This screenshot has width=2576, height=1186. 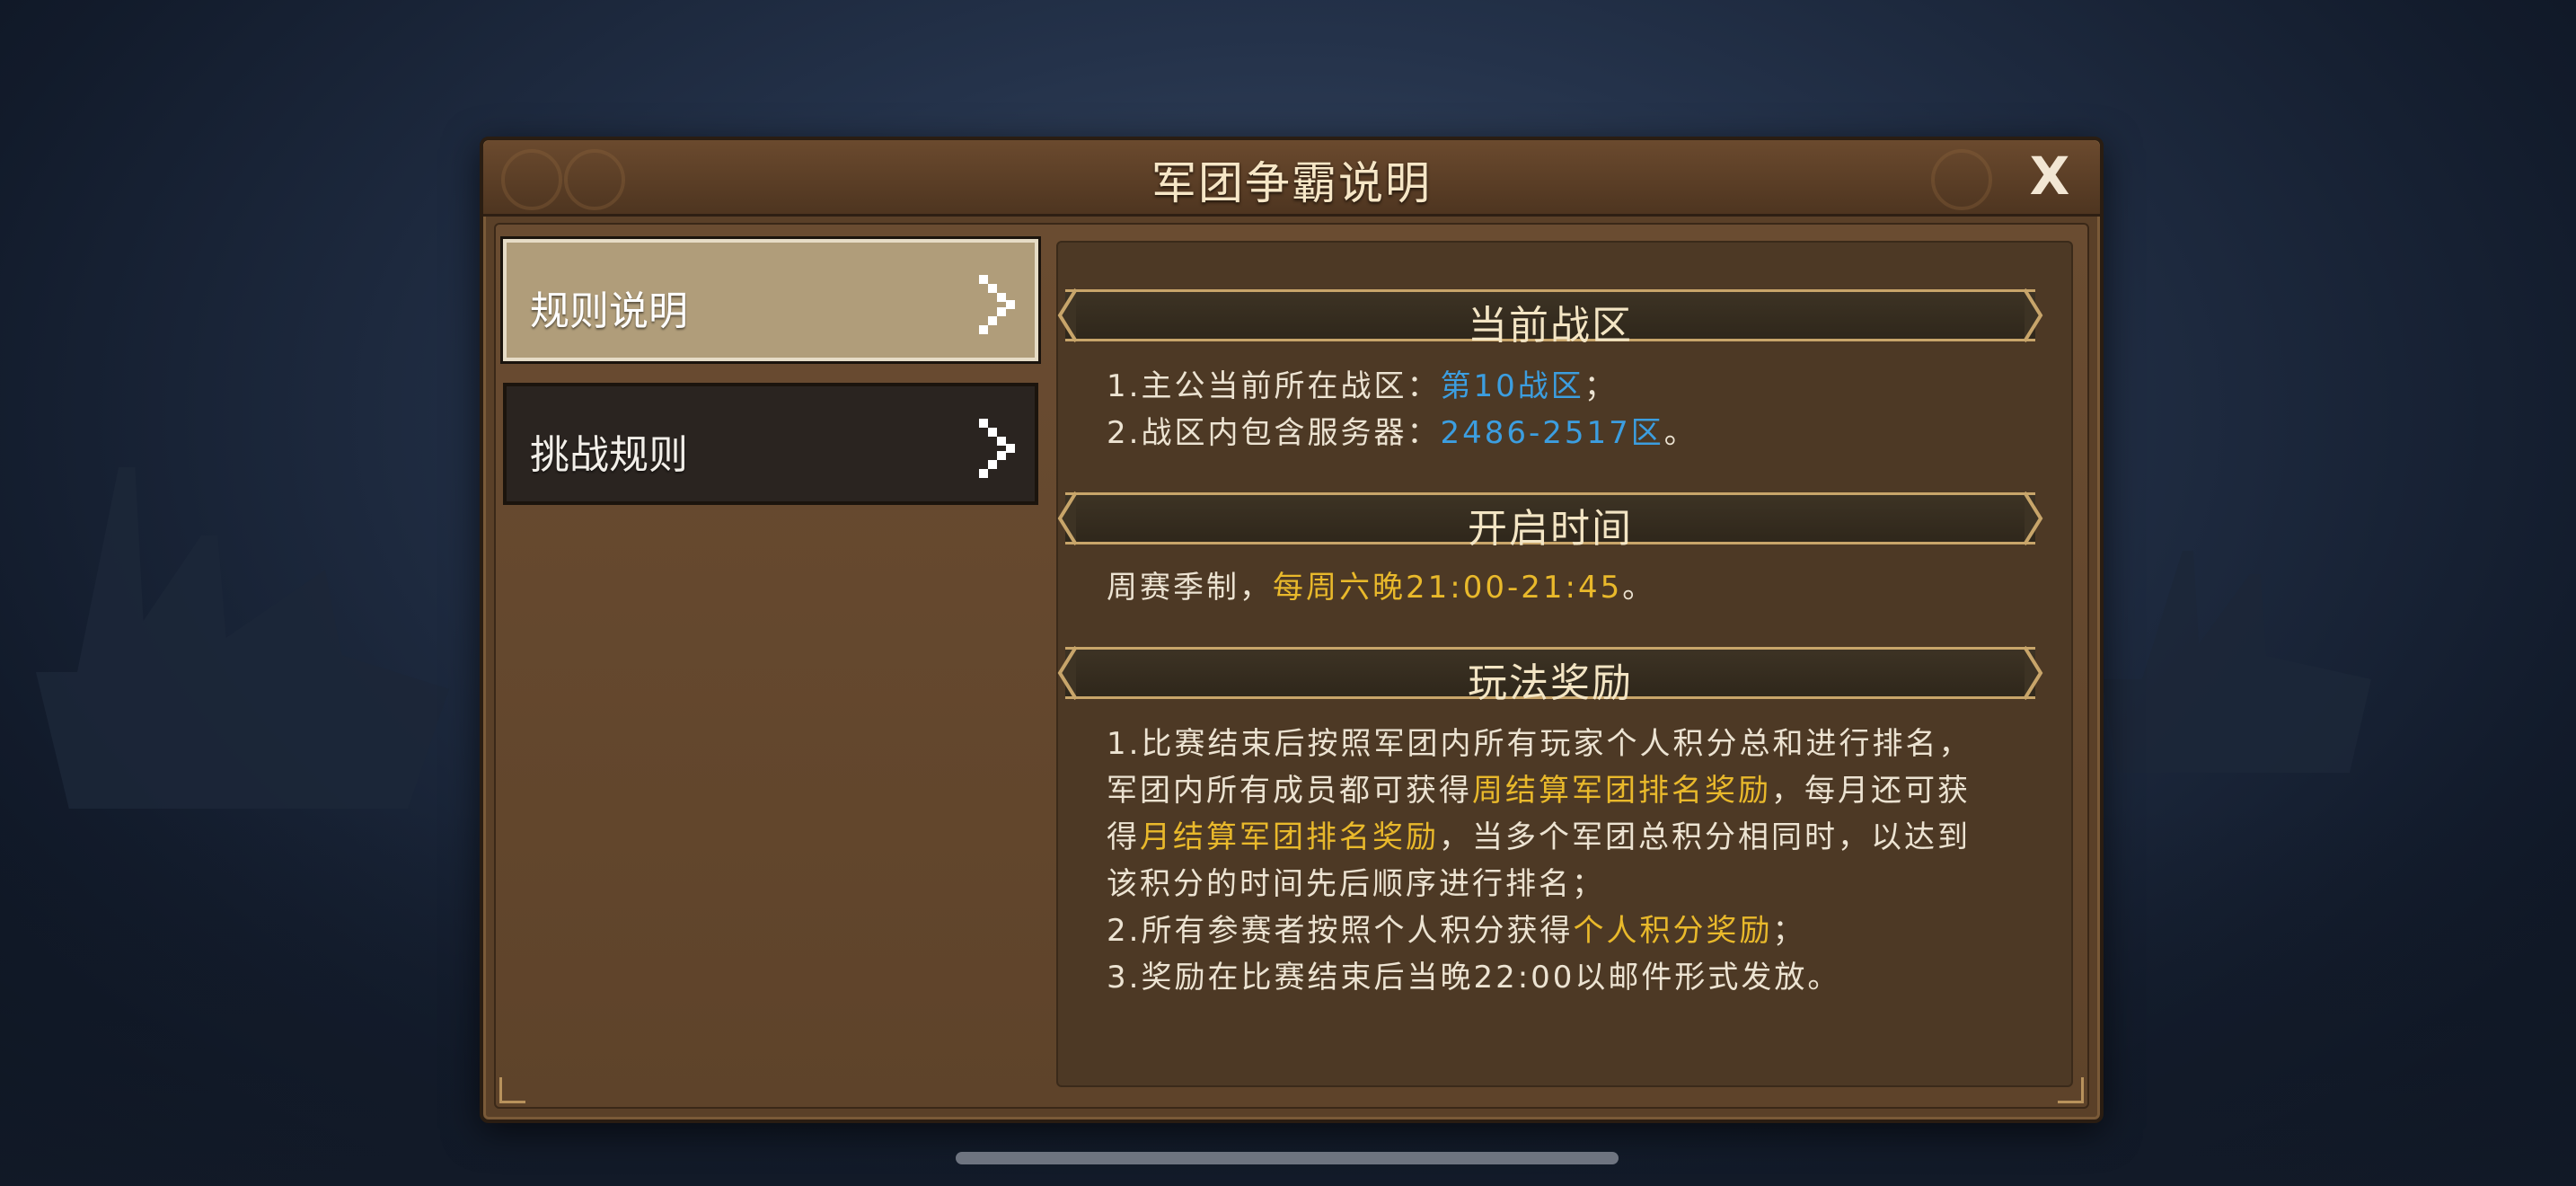 I want to click on section-header-reward: 玩法奖励, so click(x=1550, y=674).